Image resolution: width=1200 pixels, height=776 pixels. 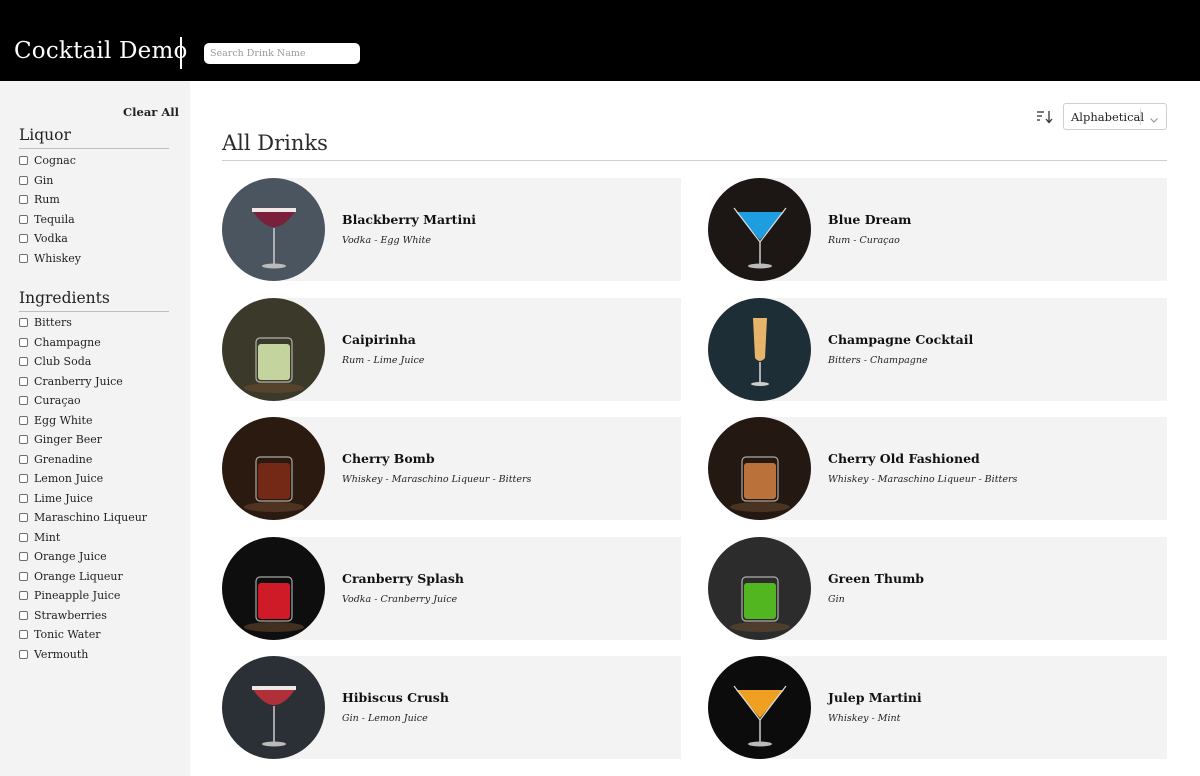 What do you see at coordinates (83, 635) in the screenshot?
I see `filter-option: Tonic Water` at bounding box center [83, 635].